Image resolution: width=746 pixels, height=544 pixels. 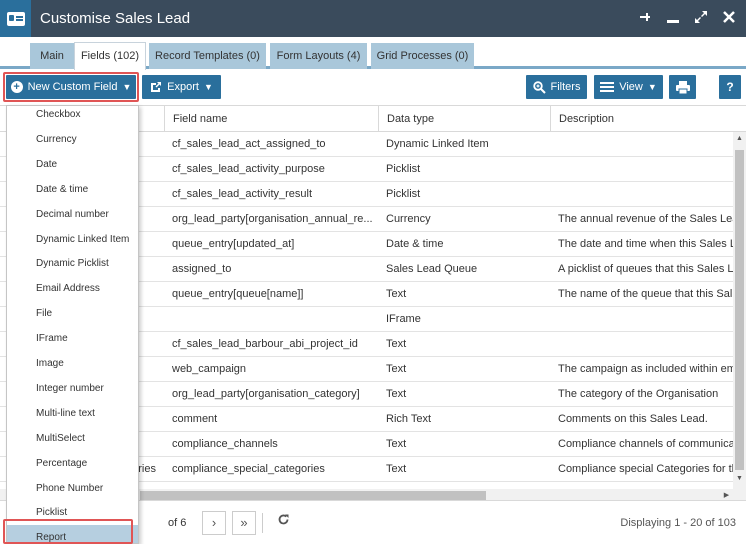 What do you see at coordinates (72, 488) in the screenshot?
I see `menu-item-phone-number: Phone Number` at bounding box center [72, 488].